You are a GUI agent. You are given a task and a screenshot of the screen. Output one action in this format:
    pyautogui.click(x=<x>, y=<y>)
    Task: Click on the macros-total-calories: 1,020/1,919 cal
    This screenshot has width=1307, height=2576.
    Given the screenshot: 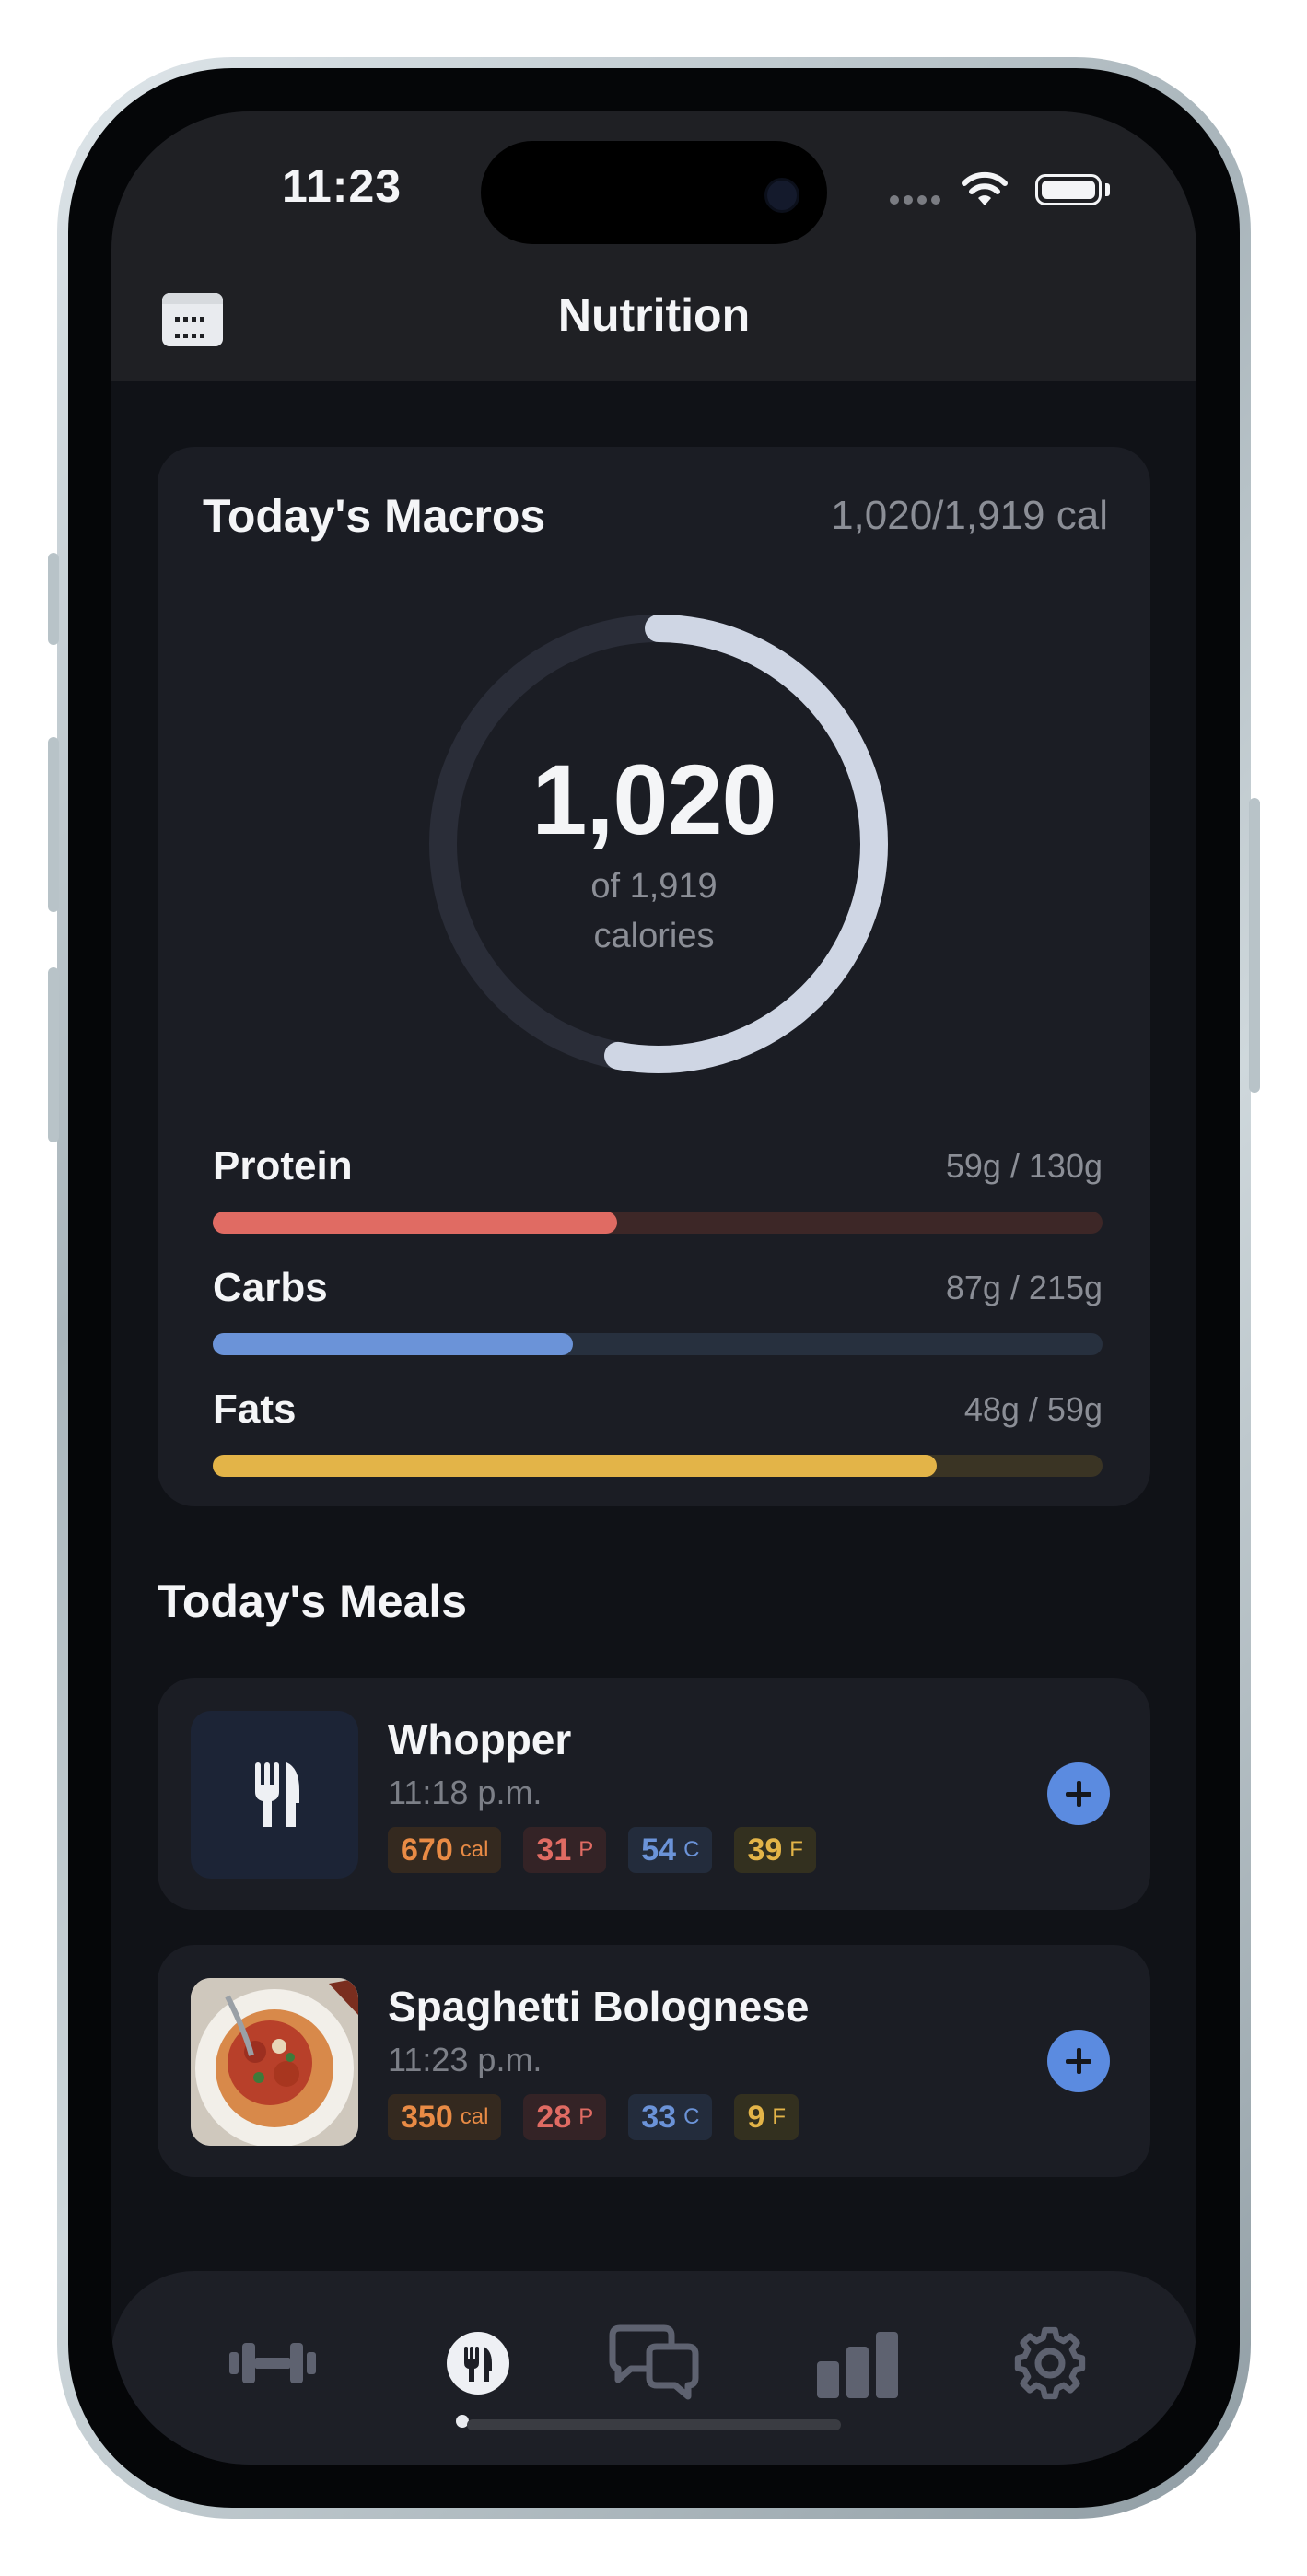 What is the action you would take?
    pyautogui.click(x=970, y=515)
    